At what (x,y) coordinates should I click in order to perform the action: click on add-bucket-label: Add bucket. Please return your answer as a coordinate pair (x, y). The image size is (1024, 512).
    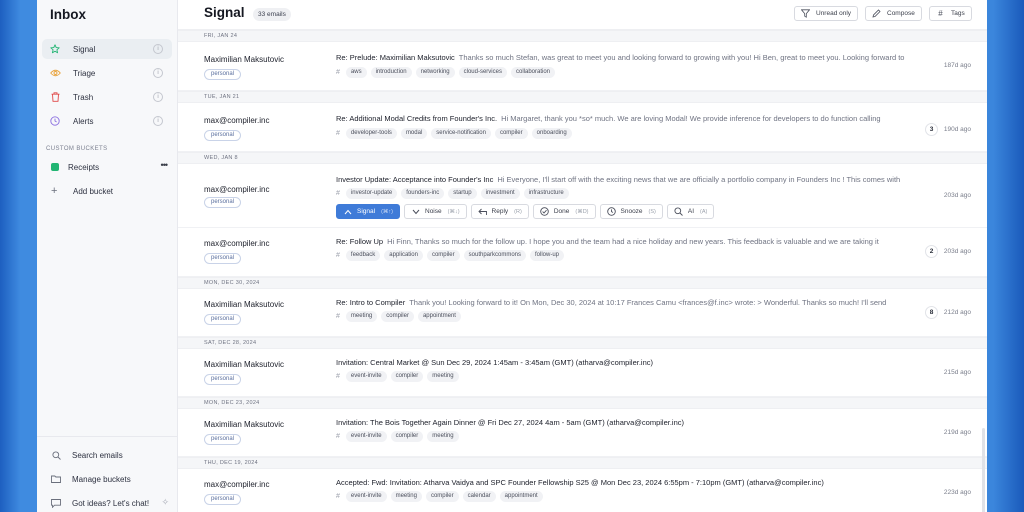
    Looking at the image, I should click on (93, 191).